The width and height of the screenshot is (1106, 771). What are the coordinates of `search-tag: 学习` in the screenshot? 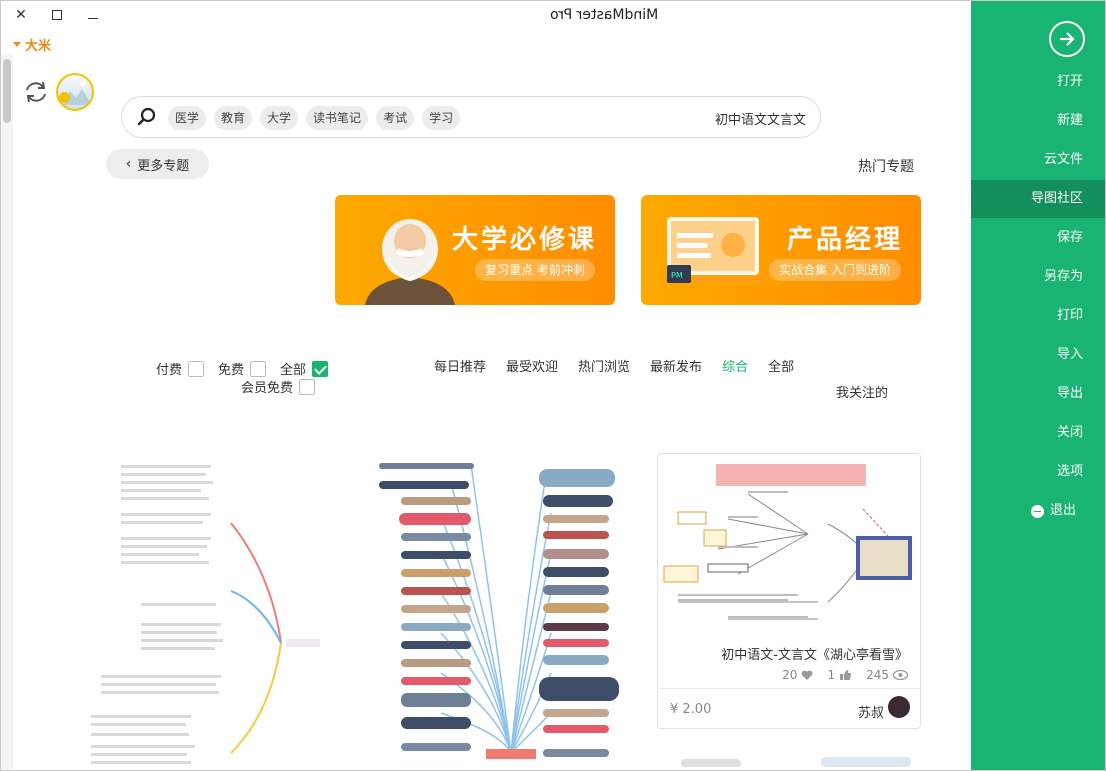 It's located at (441, 118).